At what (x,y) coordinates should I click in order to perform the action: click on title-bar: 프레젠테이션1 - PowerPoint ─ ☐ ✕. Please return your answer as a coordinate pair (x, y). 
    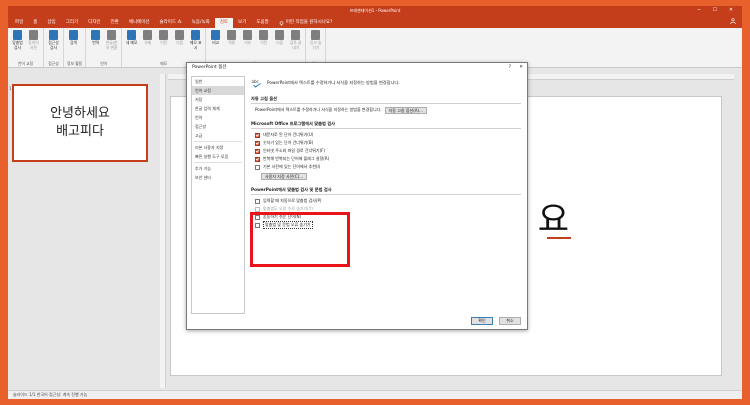
    Looking at the image, I should click on (375, 11).